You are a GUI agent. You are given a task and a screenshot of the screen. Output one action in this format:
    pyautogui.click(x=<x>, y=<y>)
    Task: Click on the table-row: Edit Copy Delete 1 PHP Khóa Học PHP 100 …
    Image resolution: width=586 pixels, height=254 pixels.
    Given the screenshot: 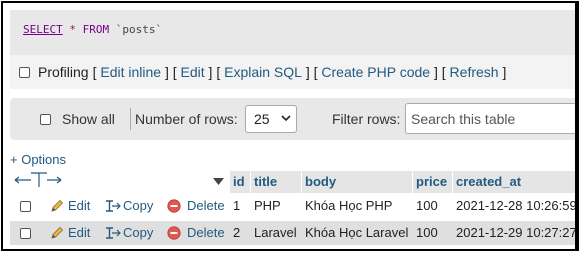 What is the action you would take?
    pyautogui.click(x=292, y=206)
    